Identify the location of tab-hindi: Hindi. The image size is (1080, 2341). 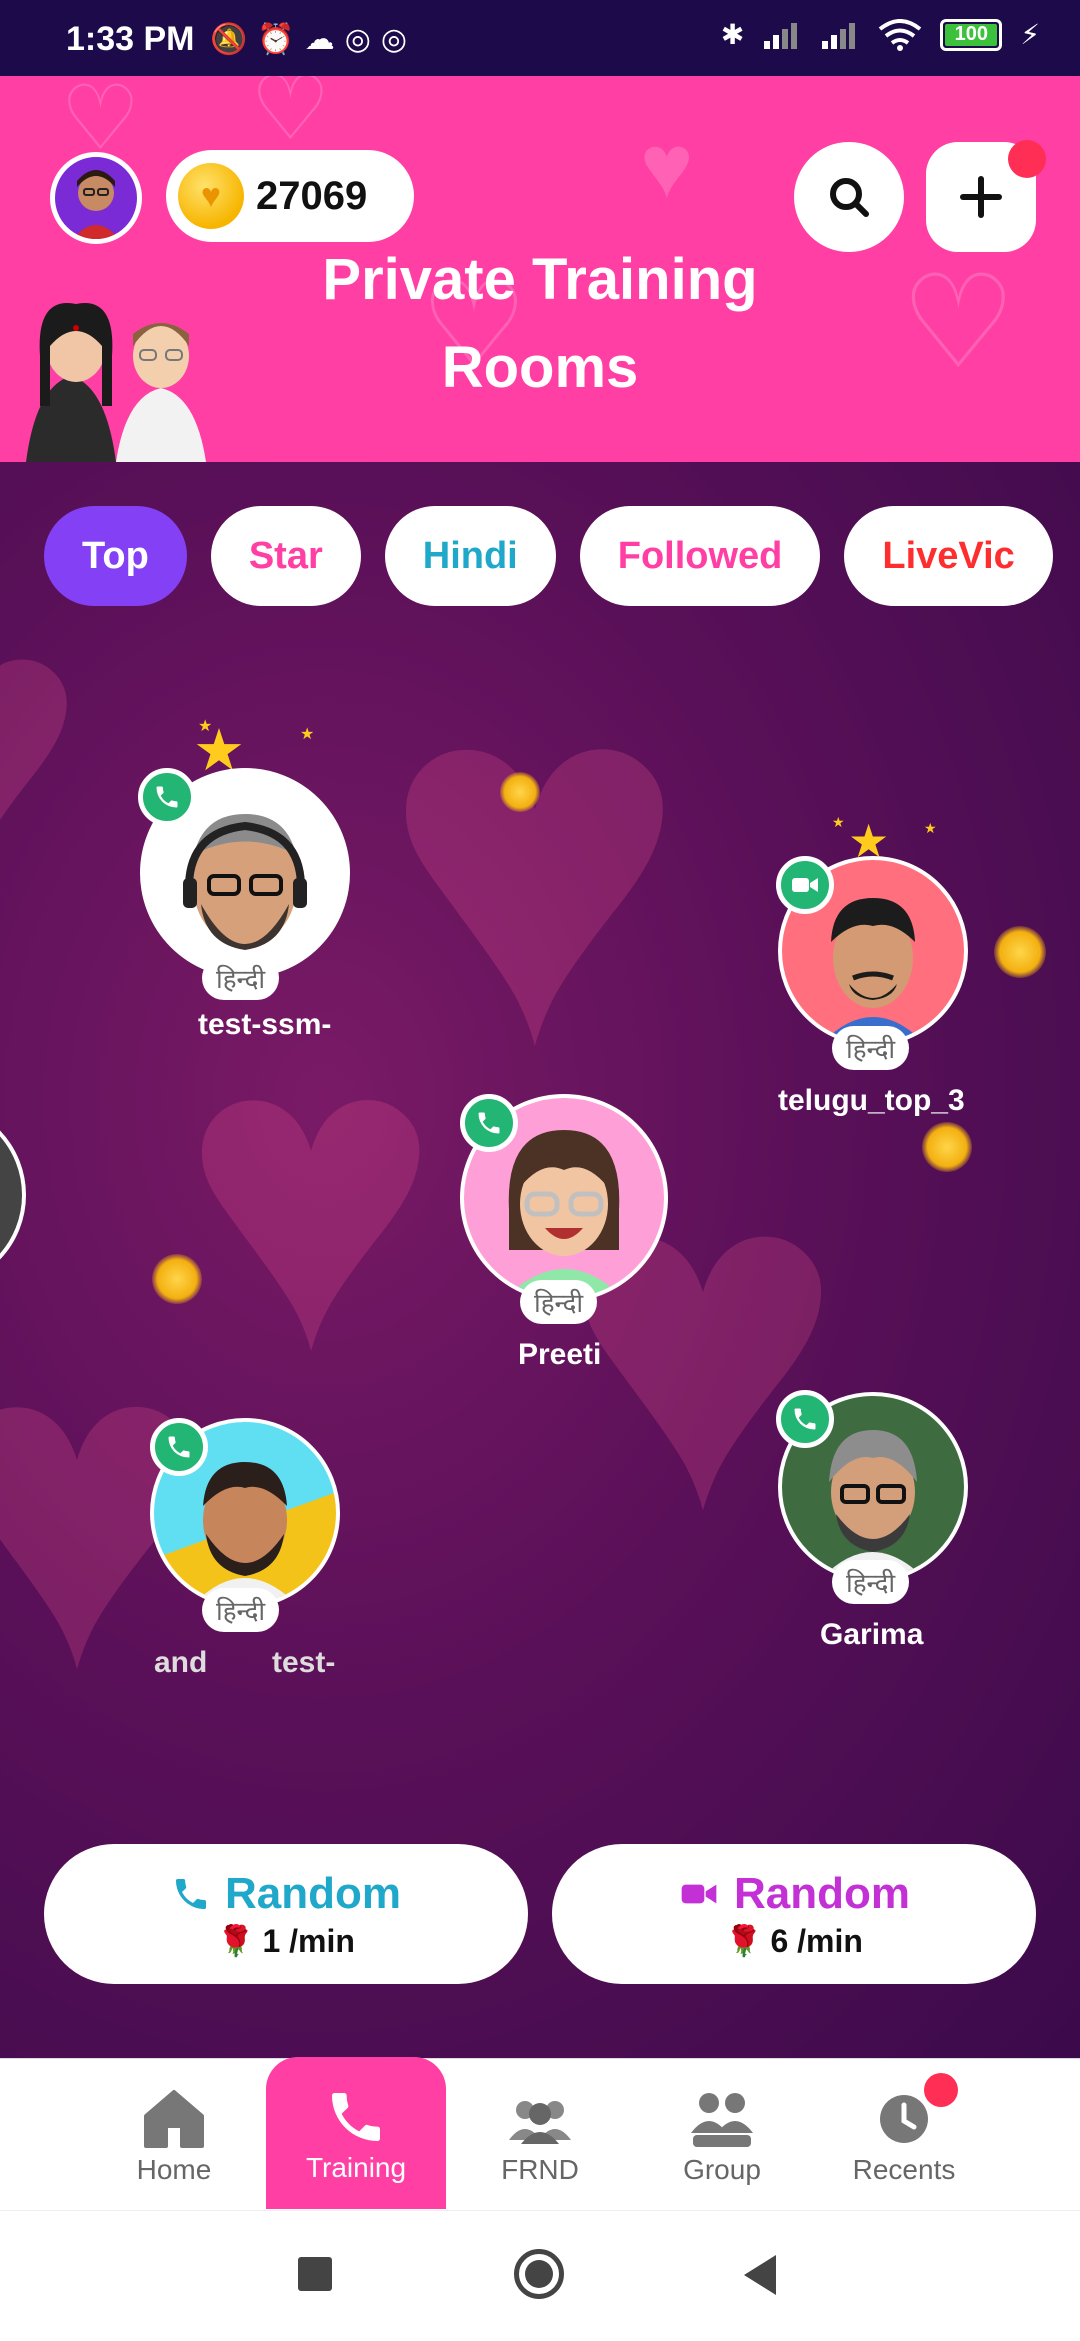
(470, 556).